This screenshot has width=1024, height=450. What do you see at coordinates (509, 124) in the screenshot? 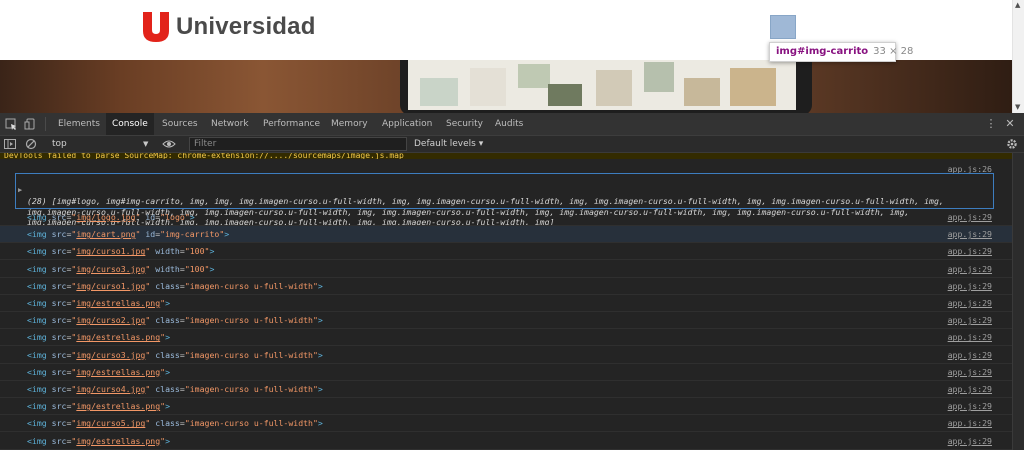
I see `tab-audits: Audits` at bounding box center [509, 124].